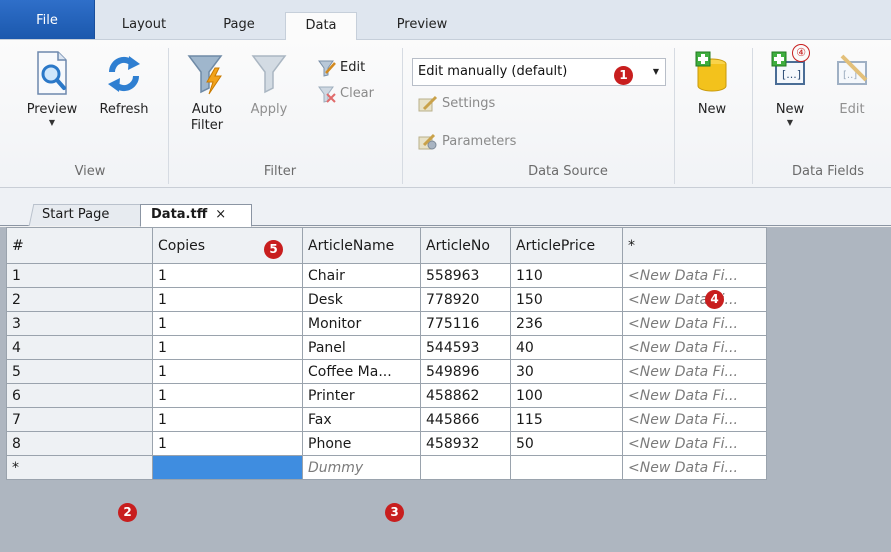 The image size is (891, 552). Describe the element at coordinates (566, 467) in the screenshot. I see `new-row-articleprice-cell` at that location.